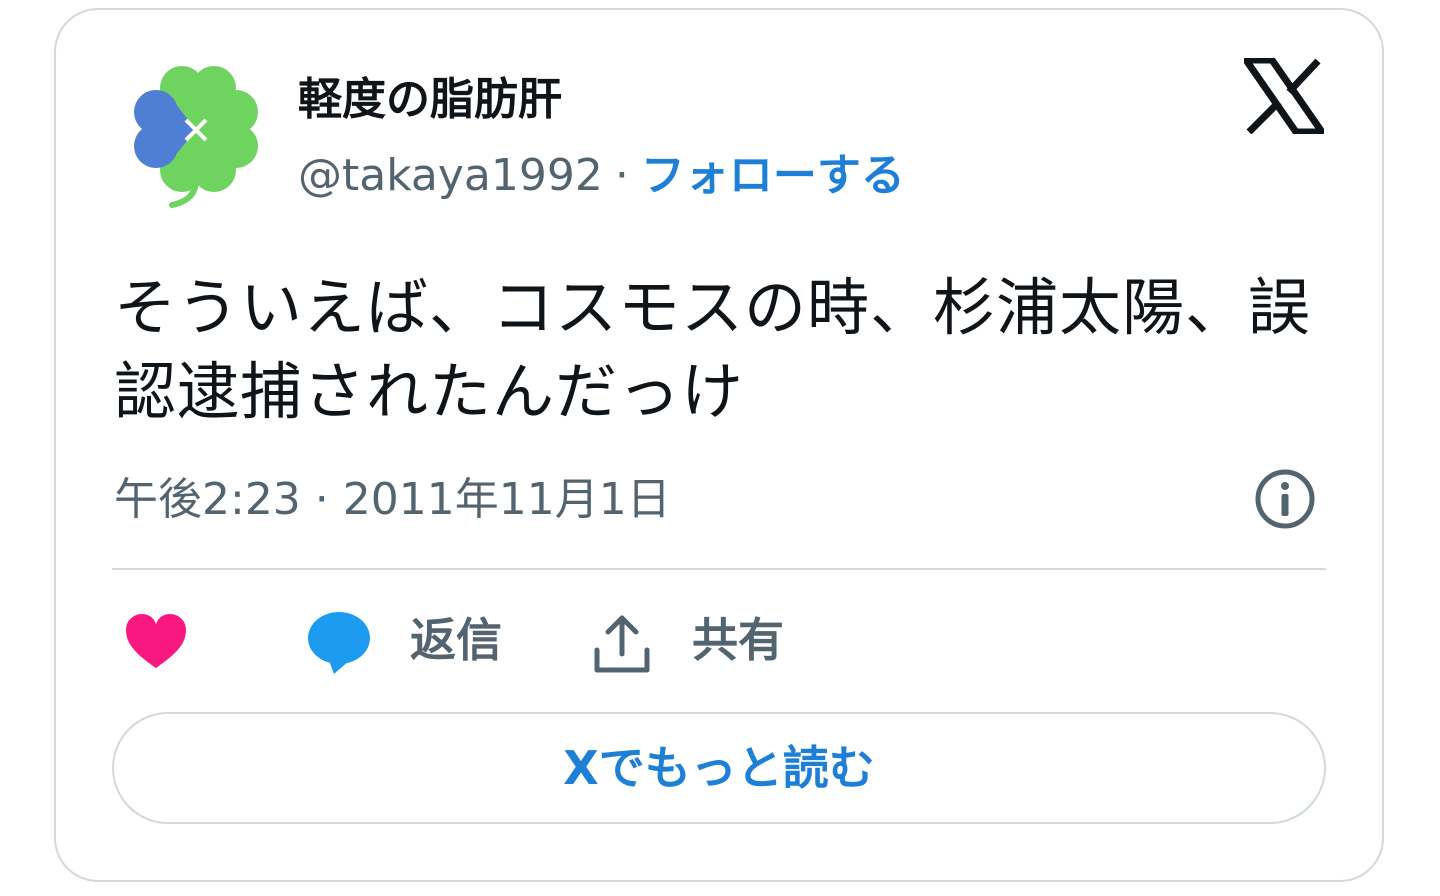 The height and width of the screenshot is (896, 1440). Describe the element at coordinates (719, 768) in the screenshot. I see `read-more-on-x-button: Xでもっと読む` at that location.